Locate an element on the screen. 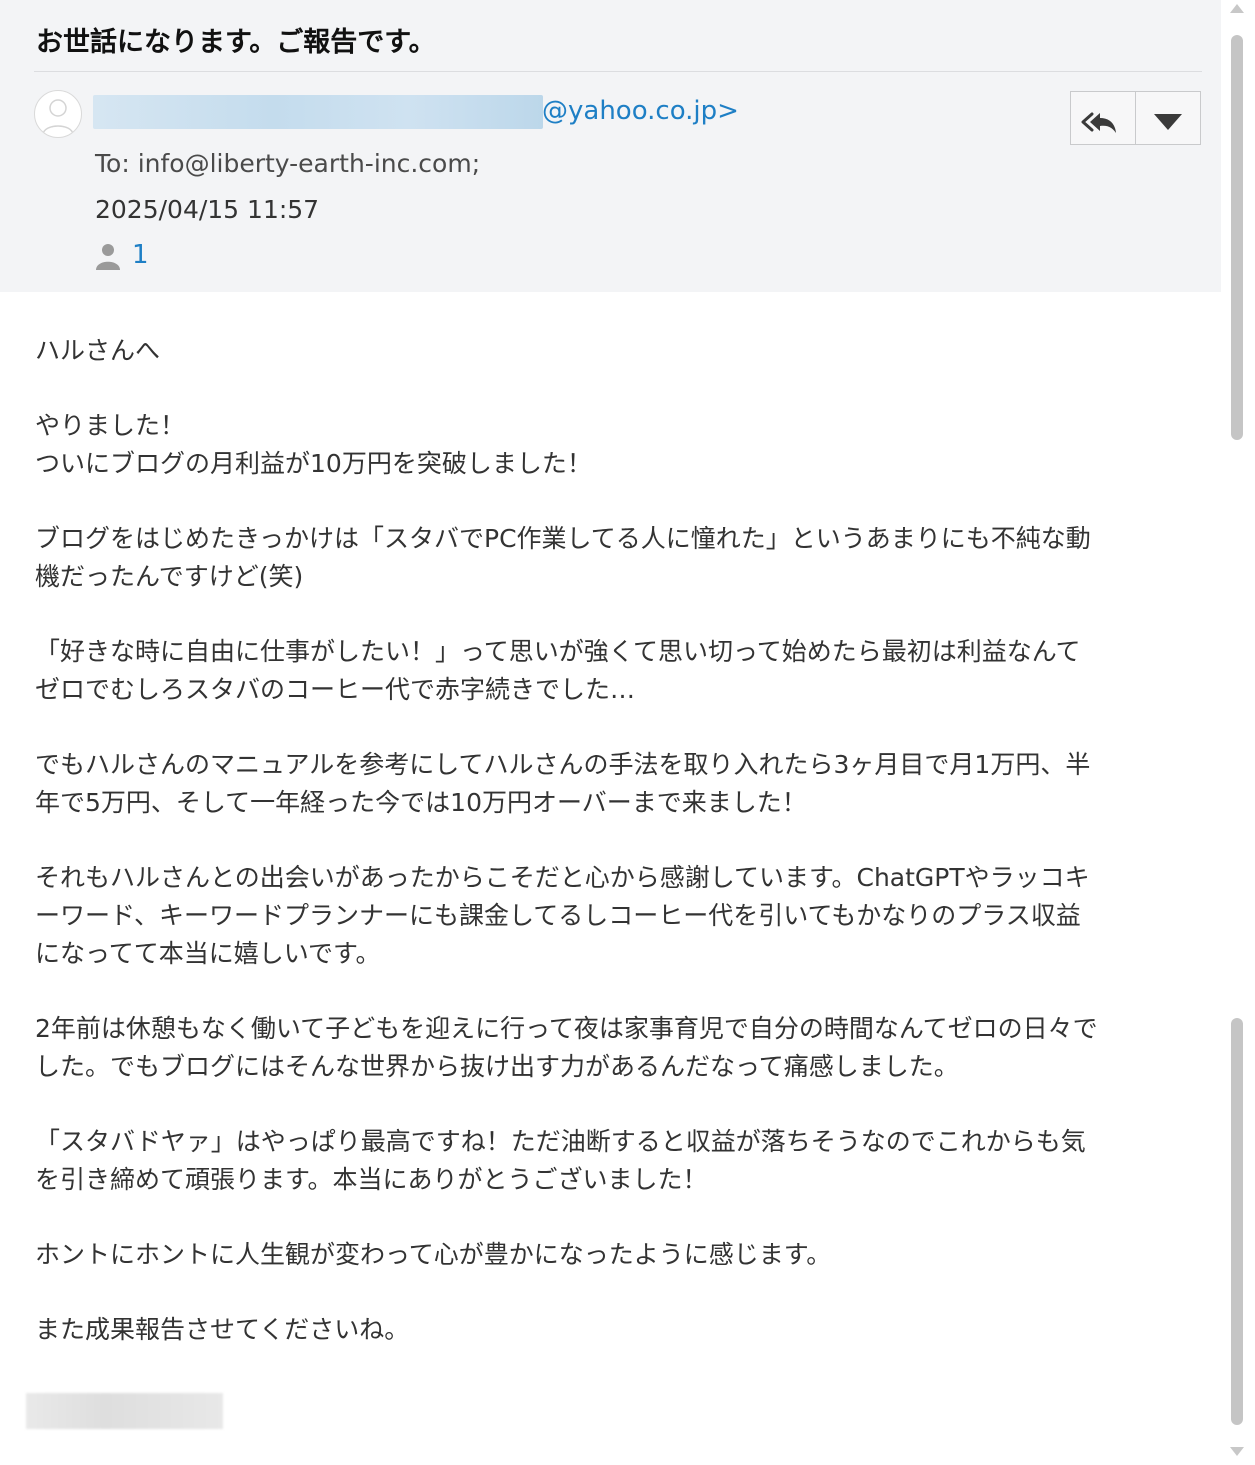 The image size is (1255, 1465). person-icon is located at coordinates (108, 256).